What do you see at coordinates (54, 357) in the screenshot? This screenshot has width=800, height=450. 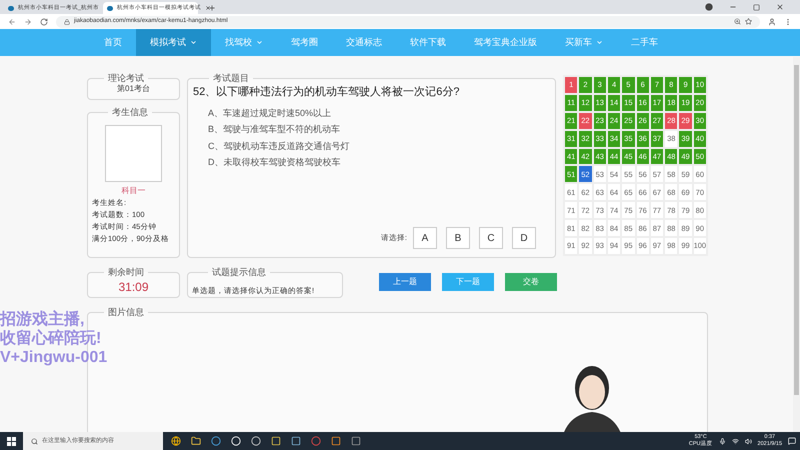 I see `overlay-text: V+Jingwu-001` at bounding box center [54, 357].